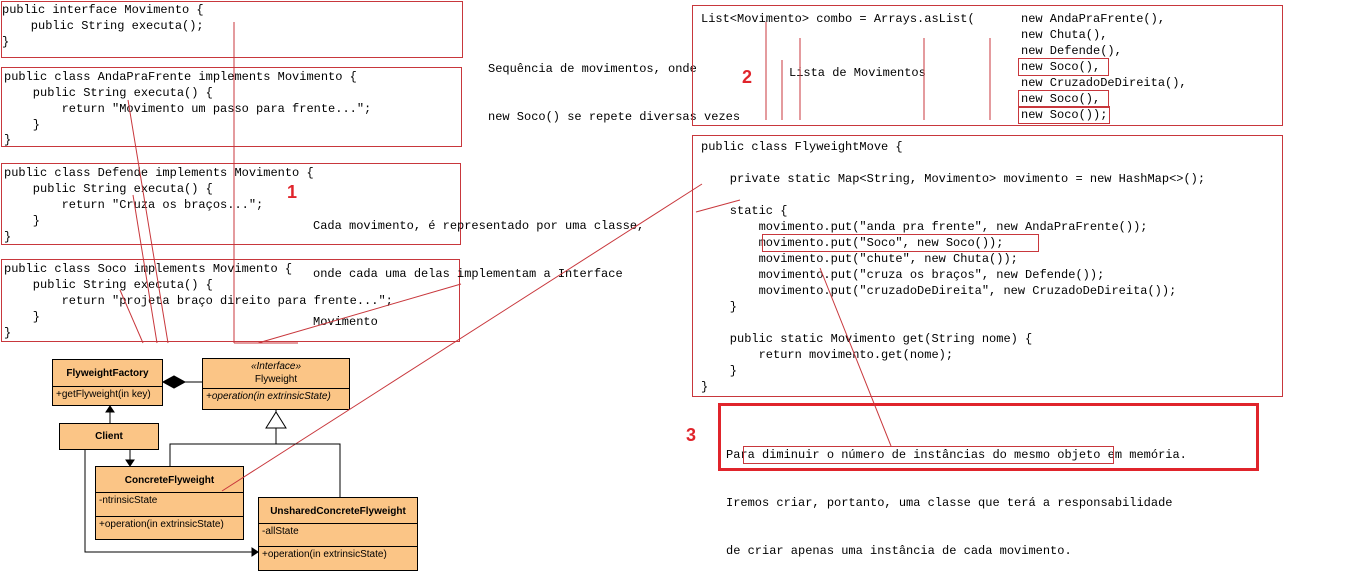 The height and width of the screenshot is (583, 1360). Describe the element at coordinates (171, 501) in the screenshot. I see `uml-dependency` at that location.